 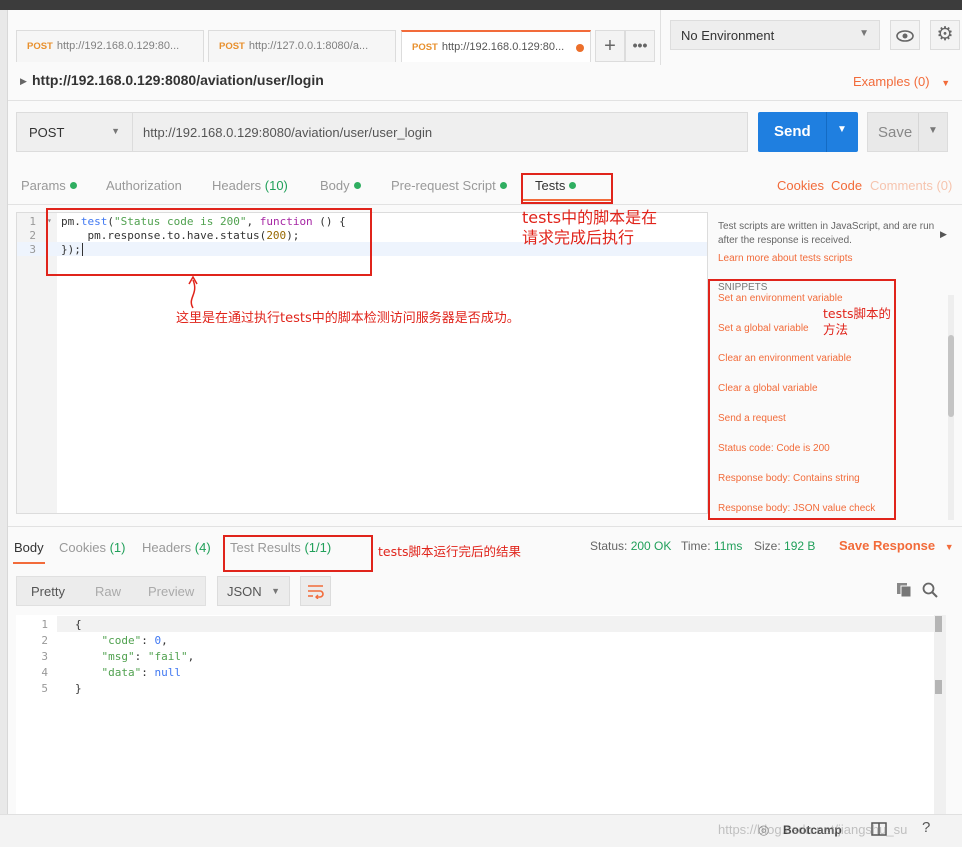 What do you see at coordinates (43, 185) in the screenshot?
I see `tab-label: Params` at bounding box center [43, 185].